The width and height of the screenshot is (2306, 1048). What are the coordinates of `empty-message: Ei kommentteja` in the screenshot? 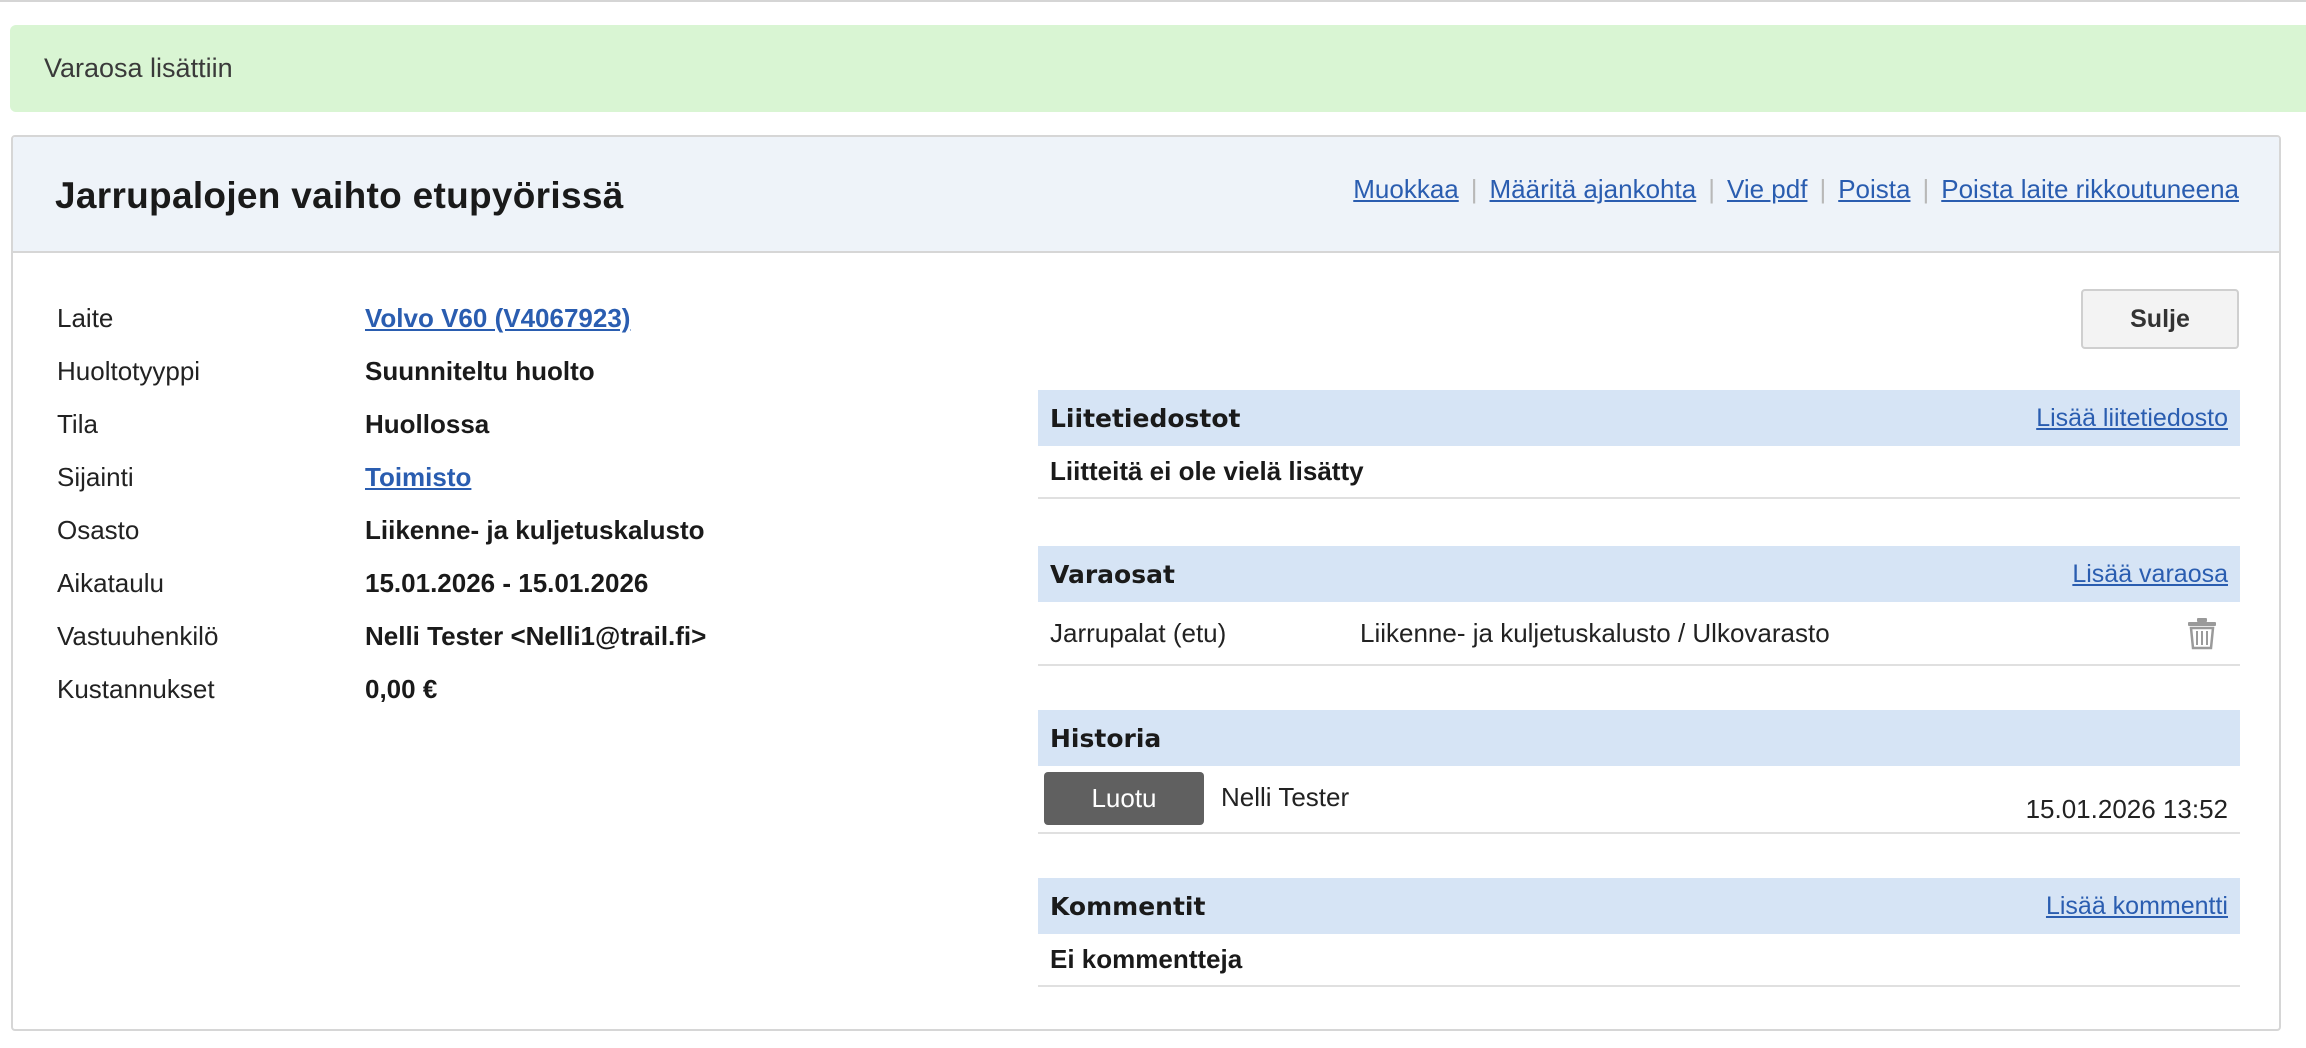 It's located at (1146, 959).